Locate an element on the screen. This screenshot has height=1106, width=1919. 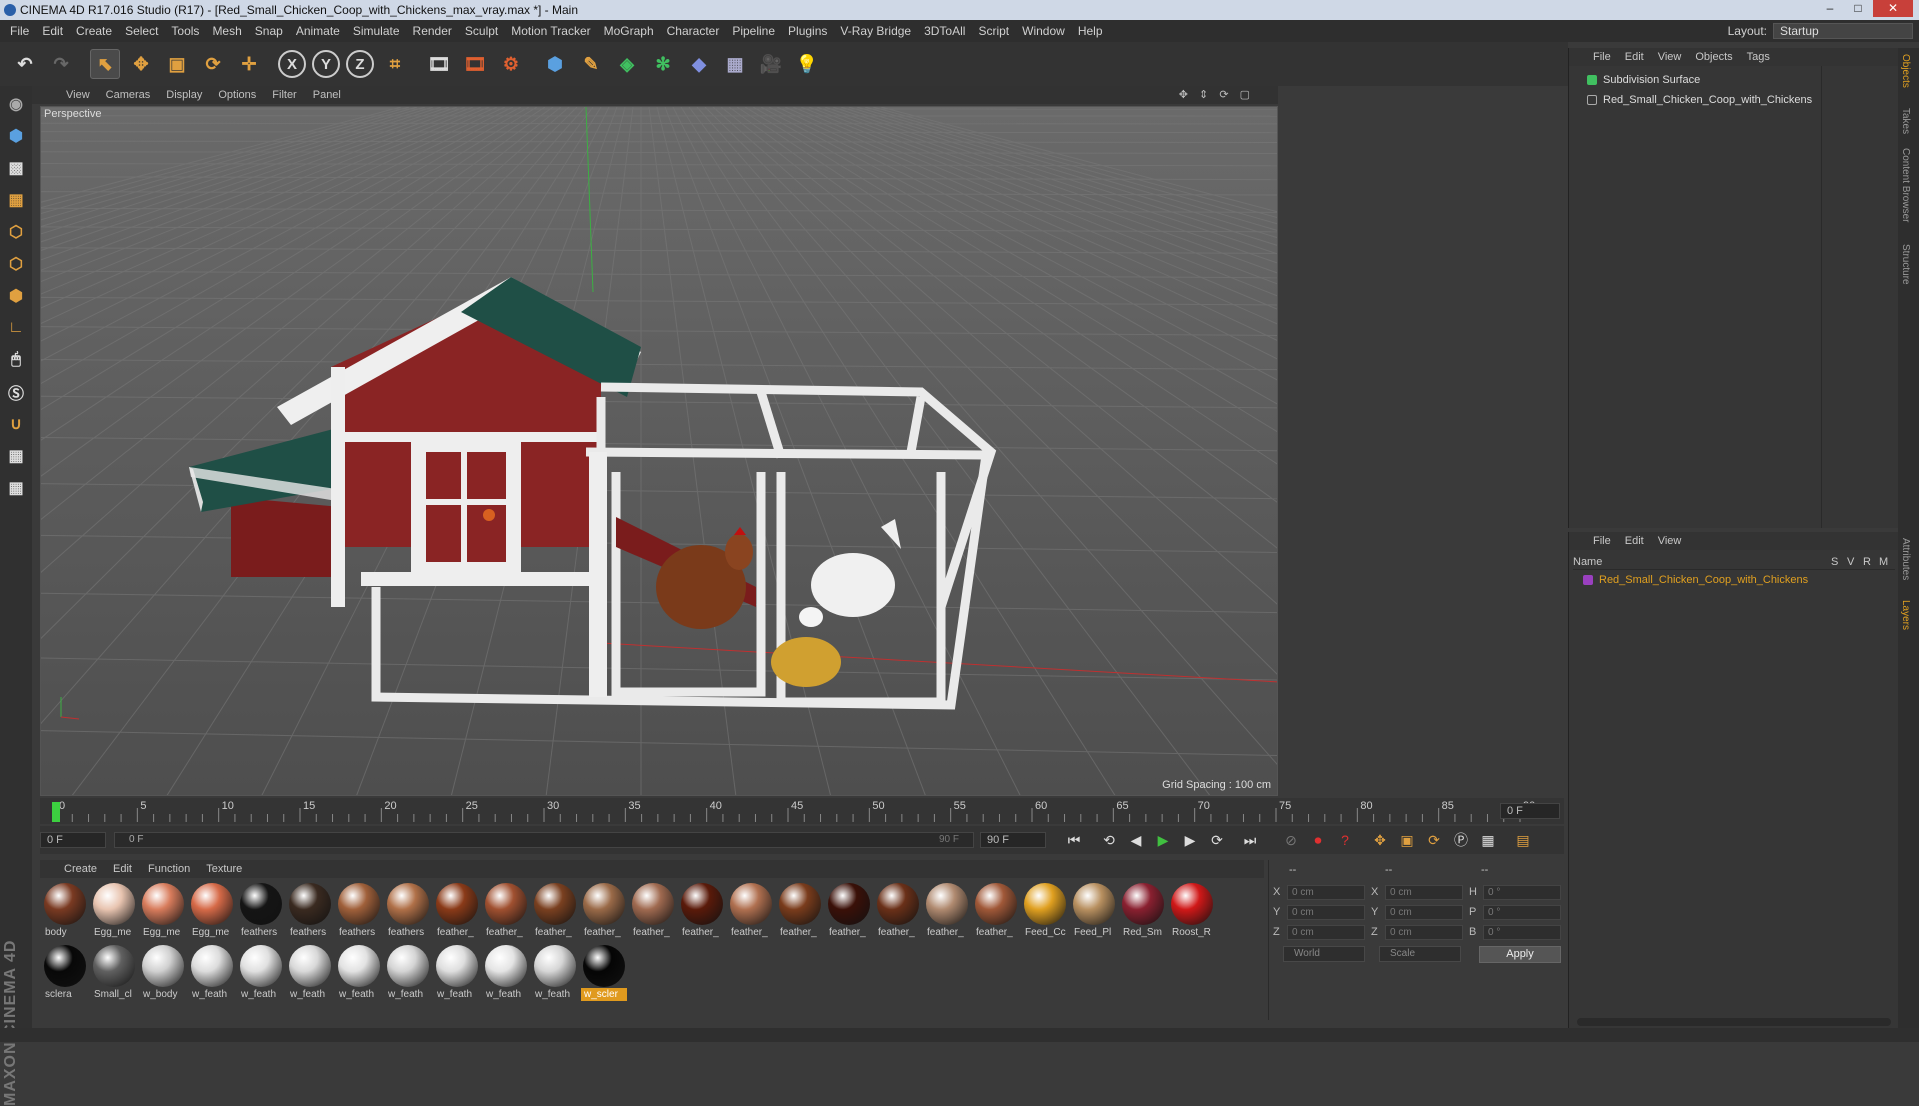
timeline-ruler: 051015202530354045505560657075808590 0 F is located at coordinates (802, 811).